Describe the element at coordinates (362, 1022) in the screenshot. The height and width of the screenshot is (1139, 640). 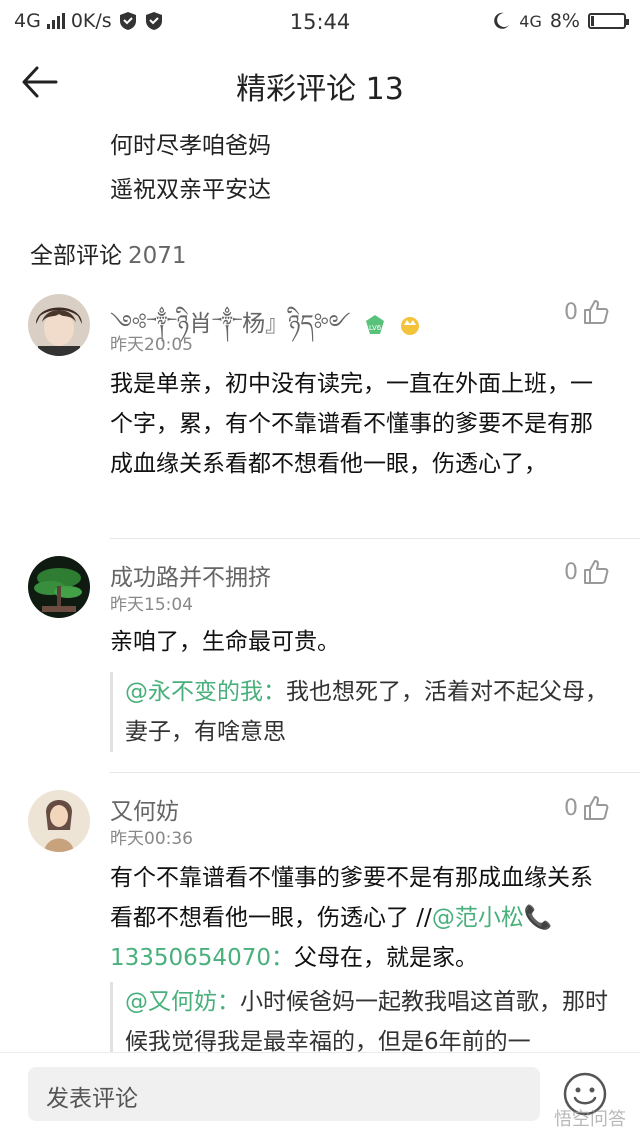
I see `reply-quote: @又何妨：小时候爸妈一起教我唱这首歌，那时候我觉得我是最幸福的，但是6年前的一` at that location.